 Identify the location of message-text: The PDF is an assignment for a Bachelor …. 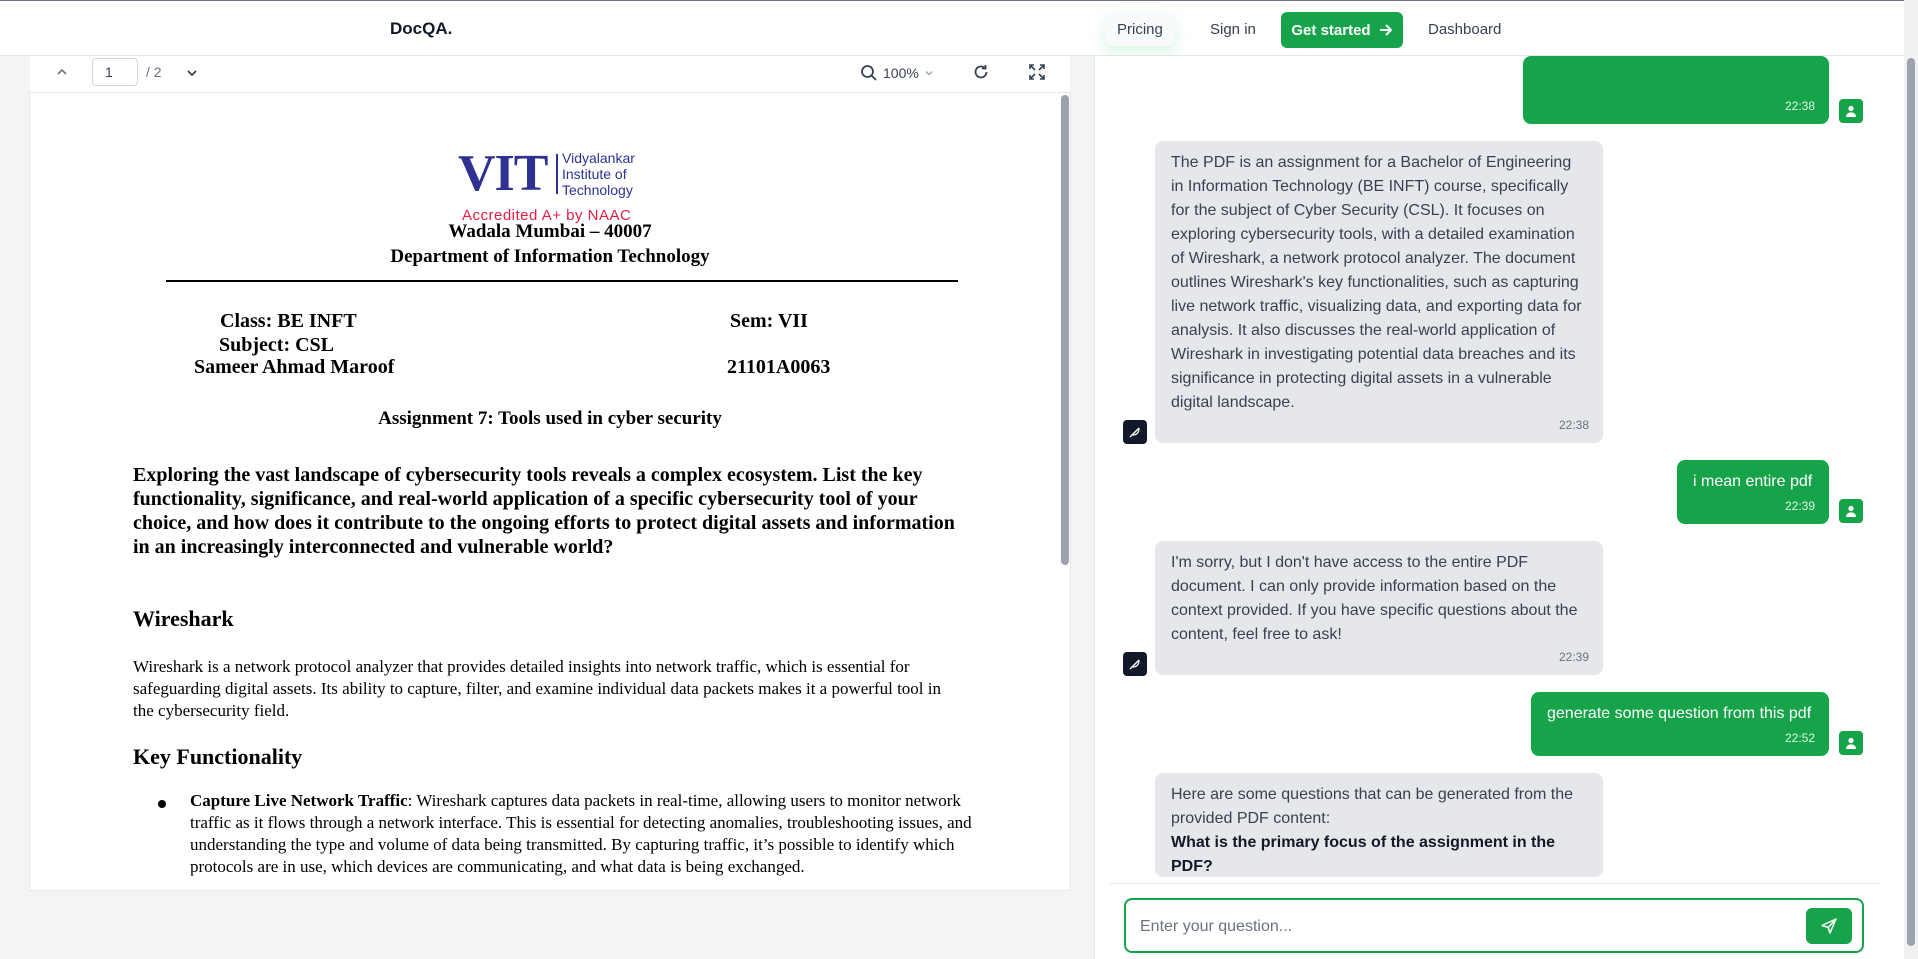
(1376, 282).